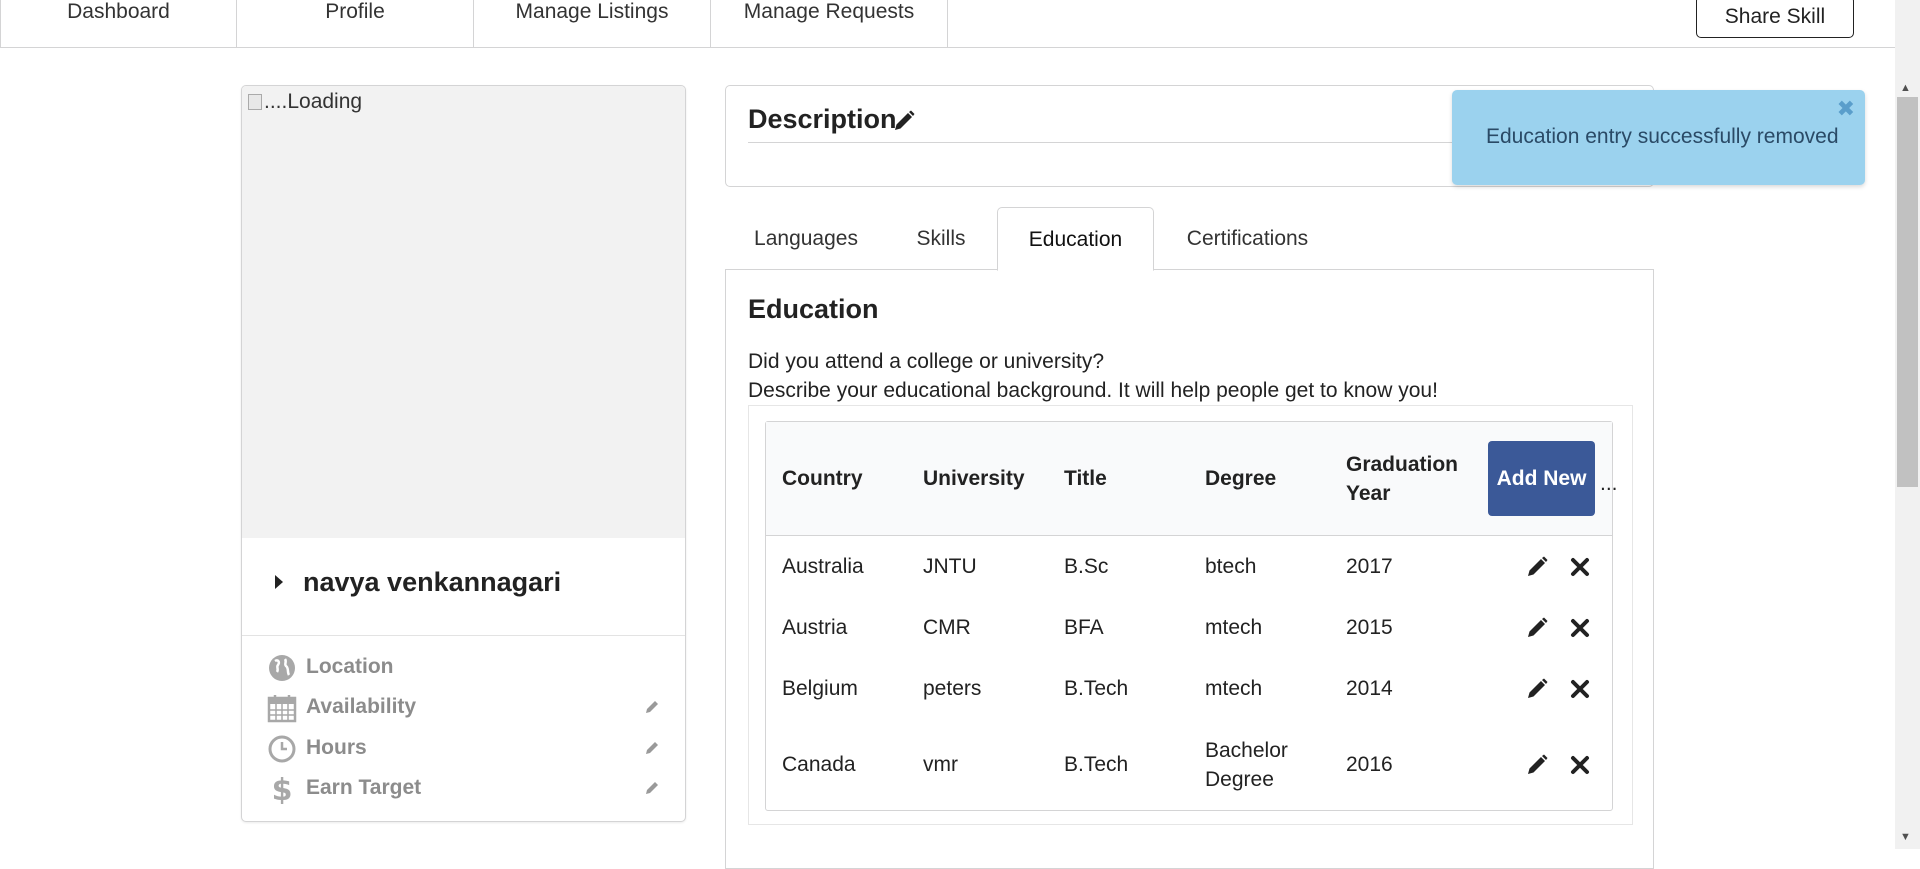 The width and height of the screenshot is (1920, 869). Describe the element at coordinates (823, 566) in the screenshot. I see `cell-country: Australia` at that location.